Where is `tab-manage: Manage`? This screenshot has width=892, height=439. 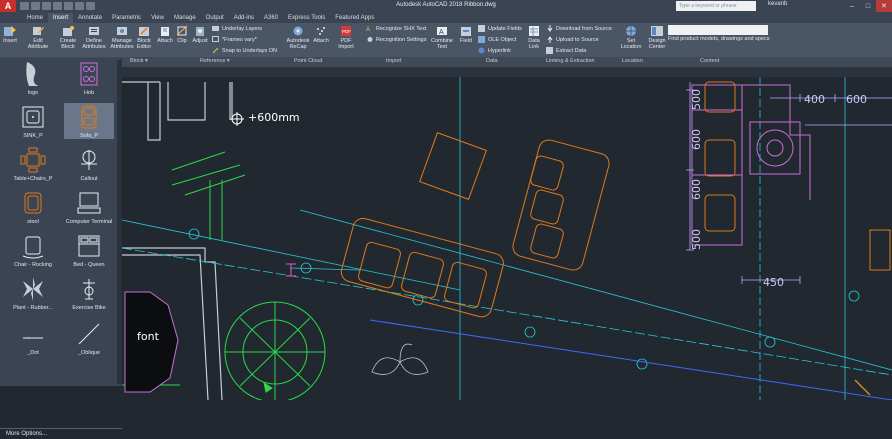 tab-manage: Manage is located at coordinates (185, 18).